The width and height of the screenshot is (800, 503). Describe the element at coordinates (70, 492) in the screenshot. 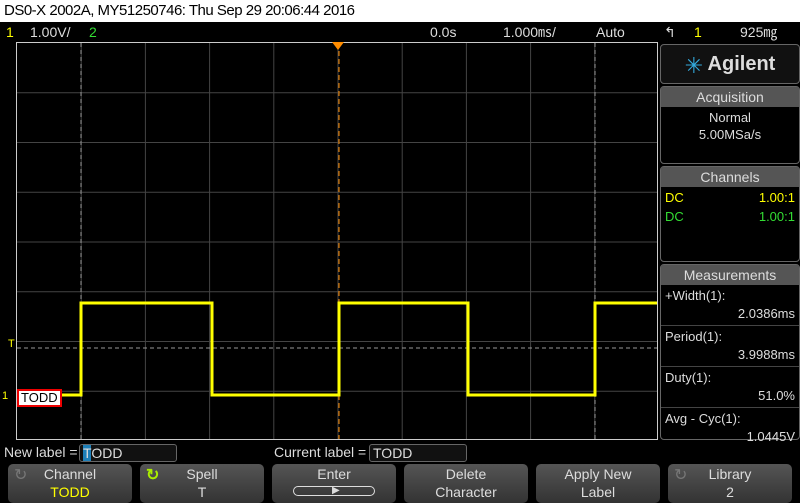

I see `softkey-value: TODD` at that location.